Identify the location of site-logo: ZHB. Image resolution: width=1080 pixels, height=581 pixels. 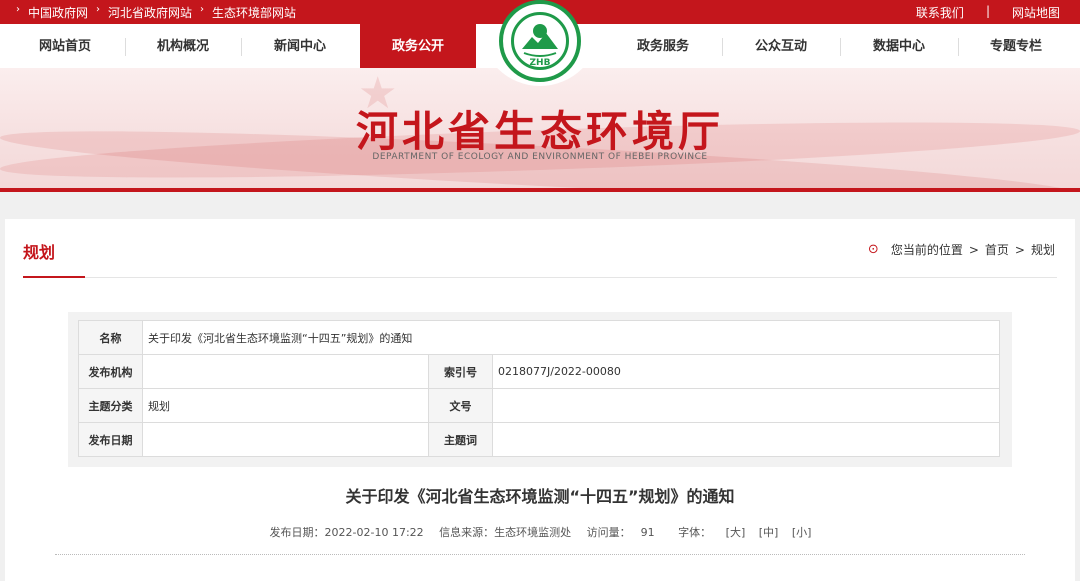
(540, 45).